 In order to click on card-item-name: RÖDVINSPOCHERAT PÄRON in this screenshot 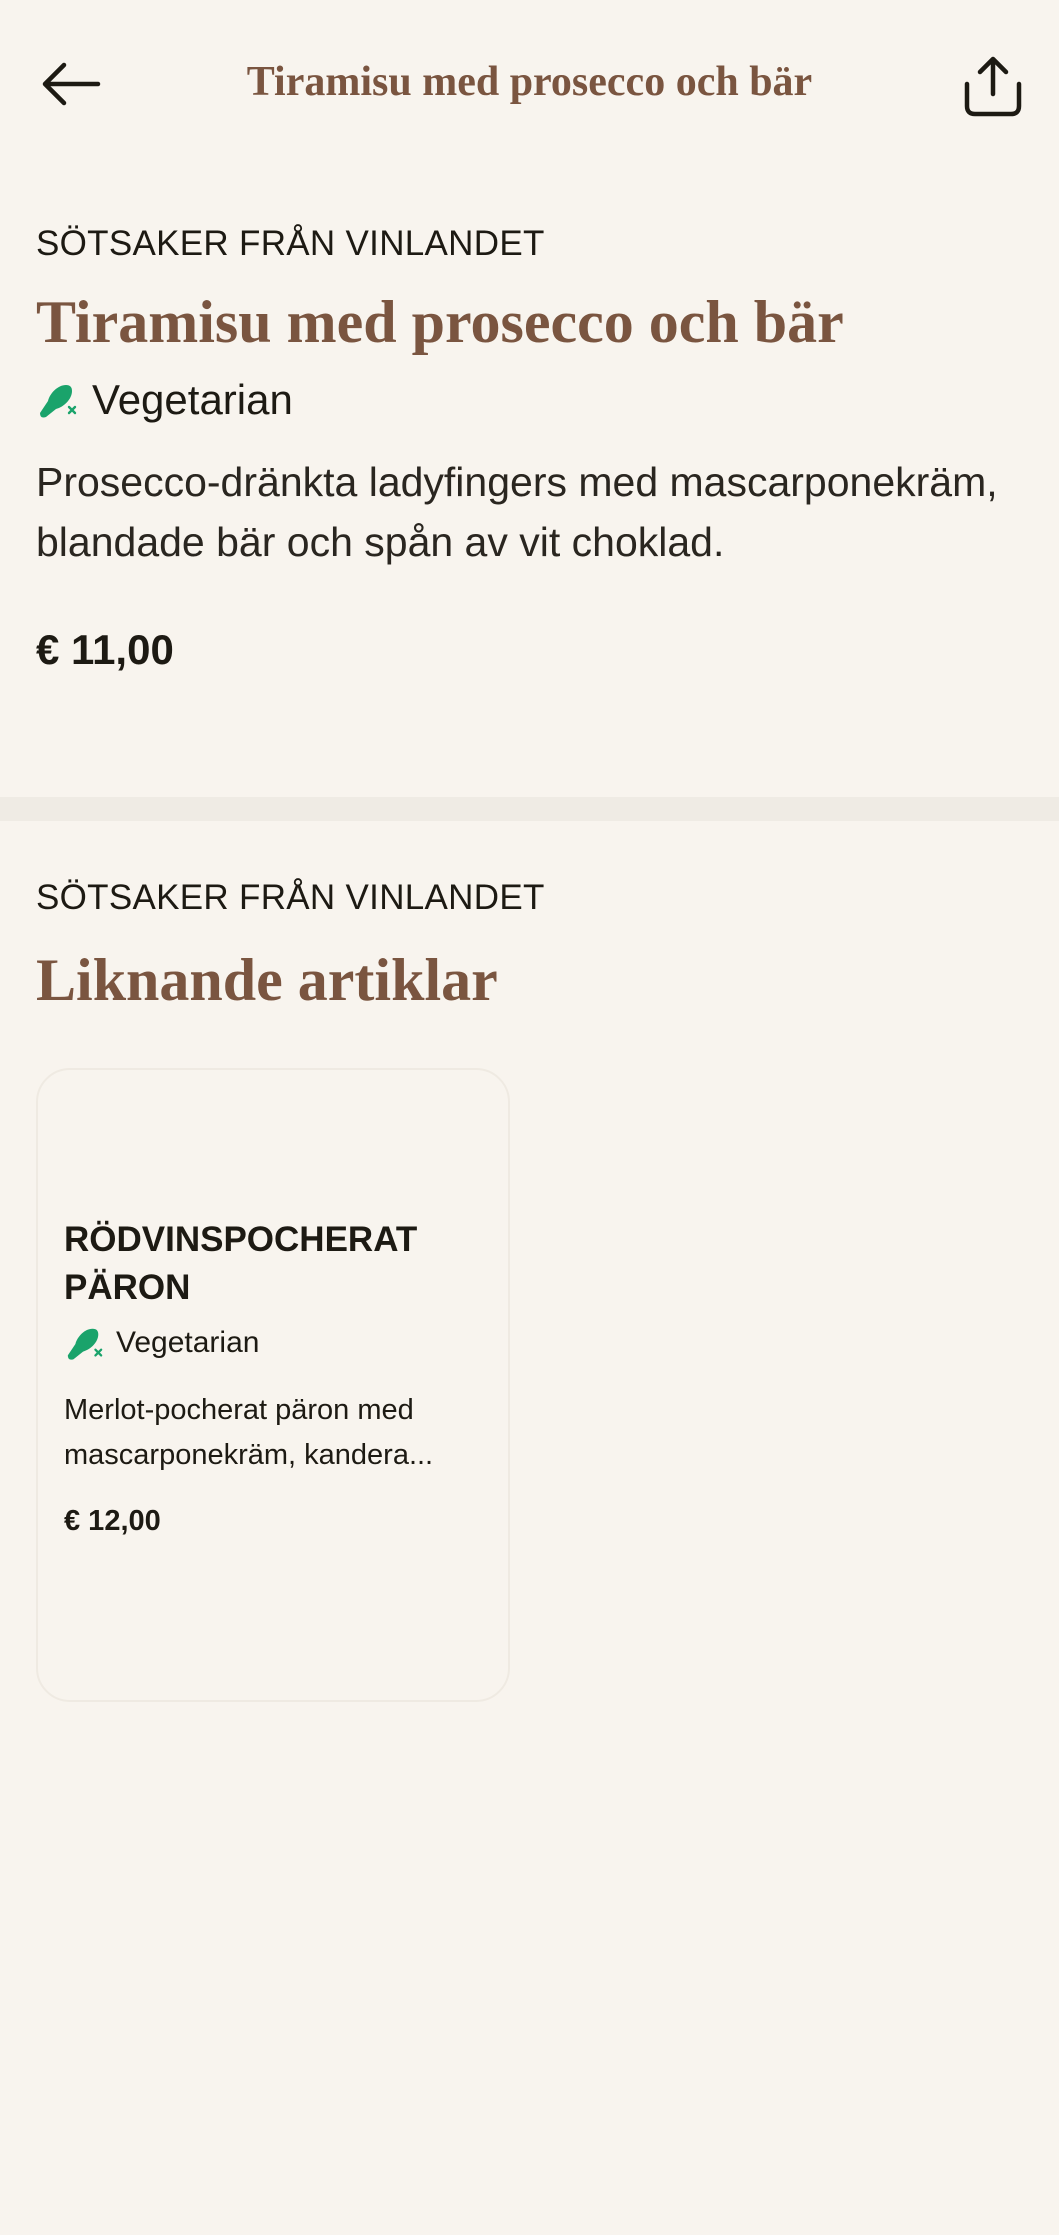, I will do `click(241, 1263)`.